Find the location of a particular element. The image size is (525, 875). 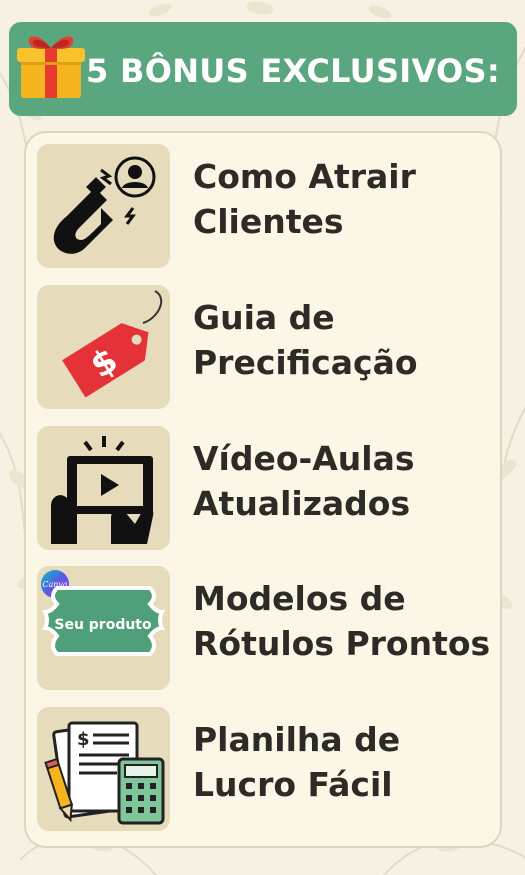

bonus-item: $ Planilha de Lucro Fácil is located at coordinates (267, 769).